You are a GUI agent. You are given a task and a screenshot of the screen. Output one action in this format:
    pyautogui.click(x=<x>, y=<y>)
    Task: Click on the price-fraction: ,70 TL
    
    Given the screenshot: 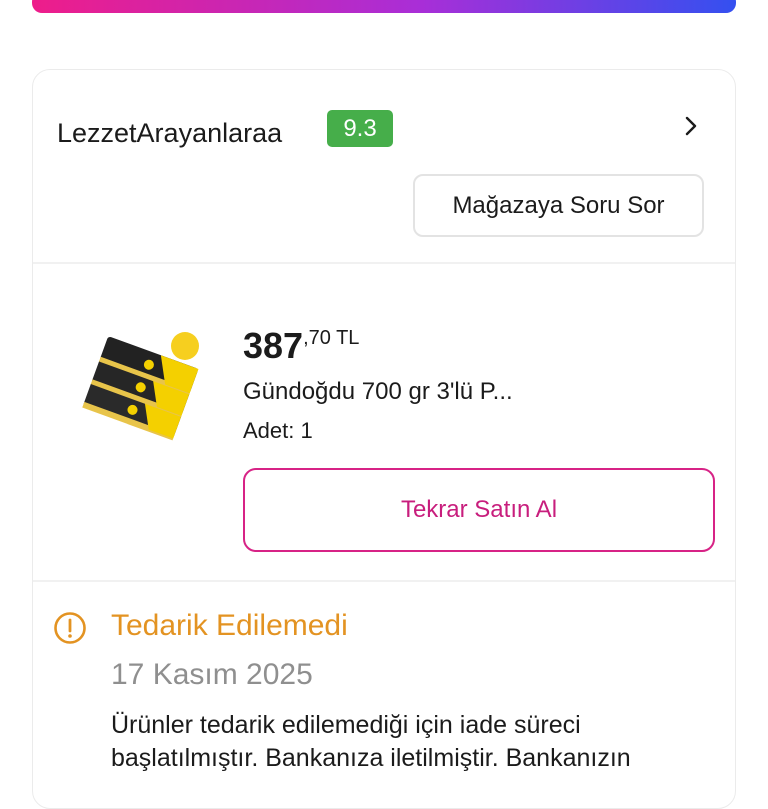 What is the action you would take?
    pyautogui.click(x=331, y=338)
    